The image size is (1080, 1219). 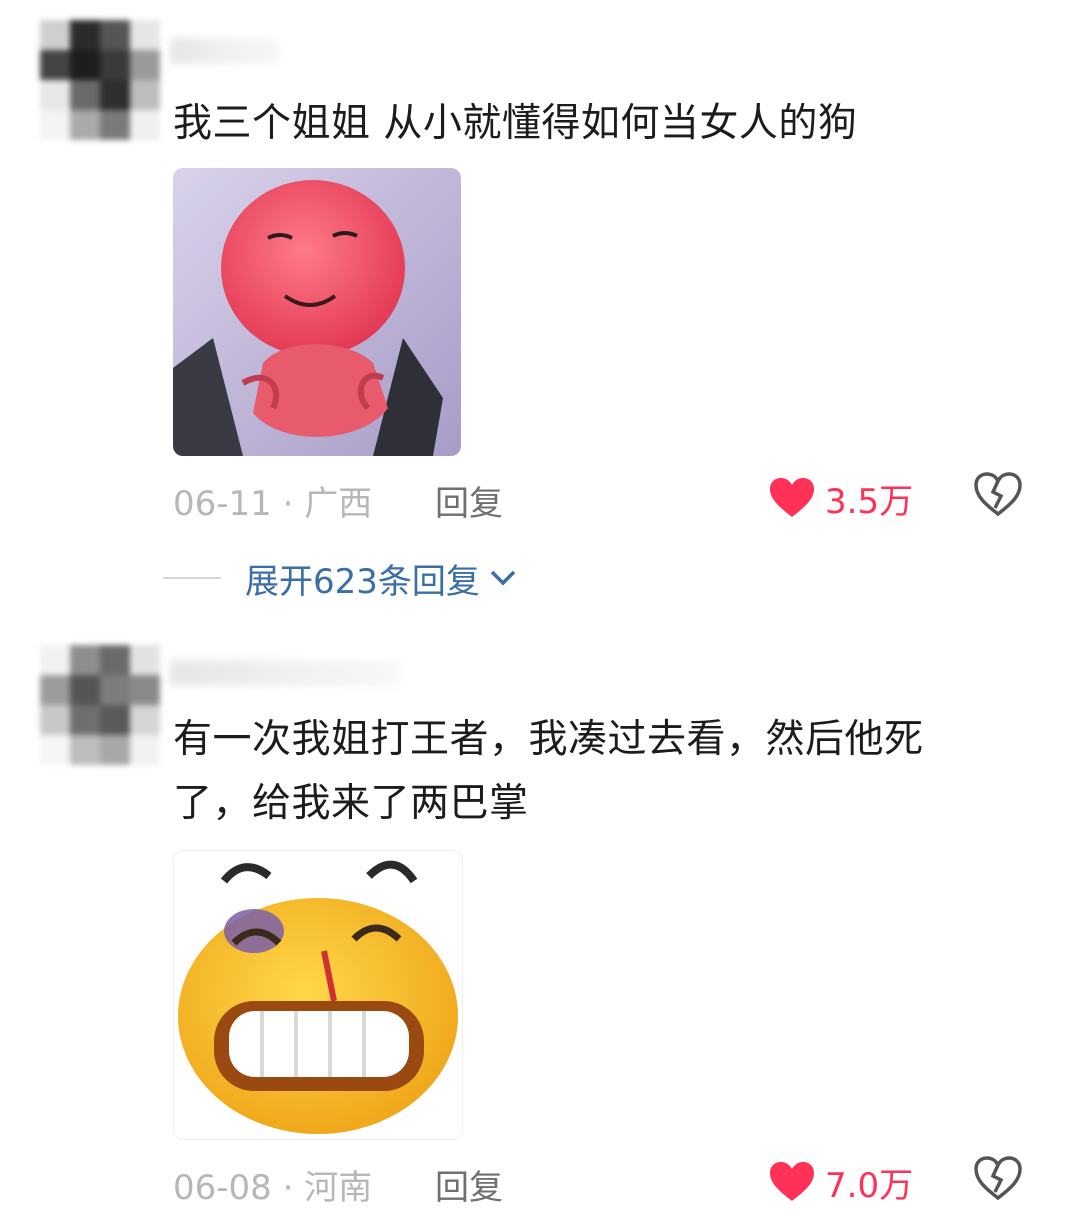 I want to click on comment-text: 有一次我姐打王者，我凑过去看，然后他死 了，给我来了两巴掌, so click(x=548, y=771).